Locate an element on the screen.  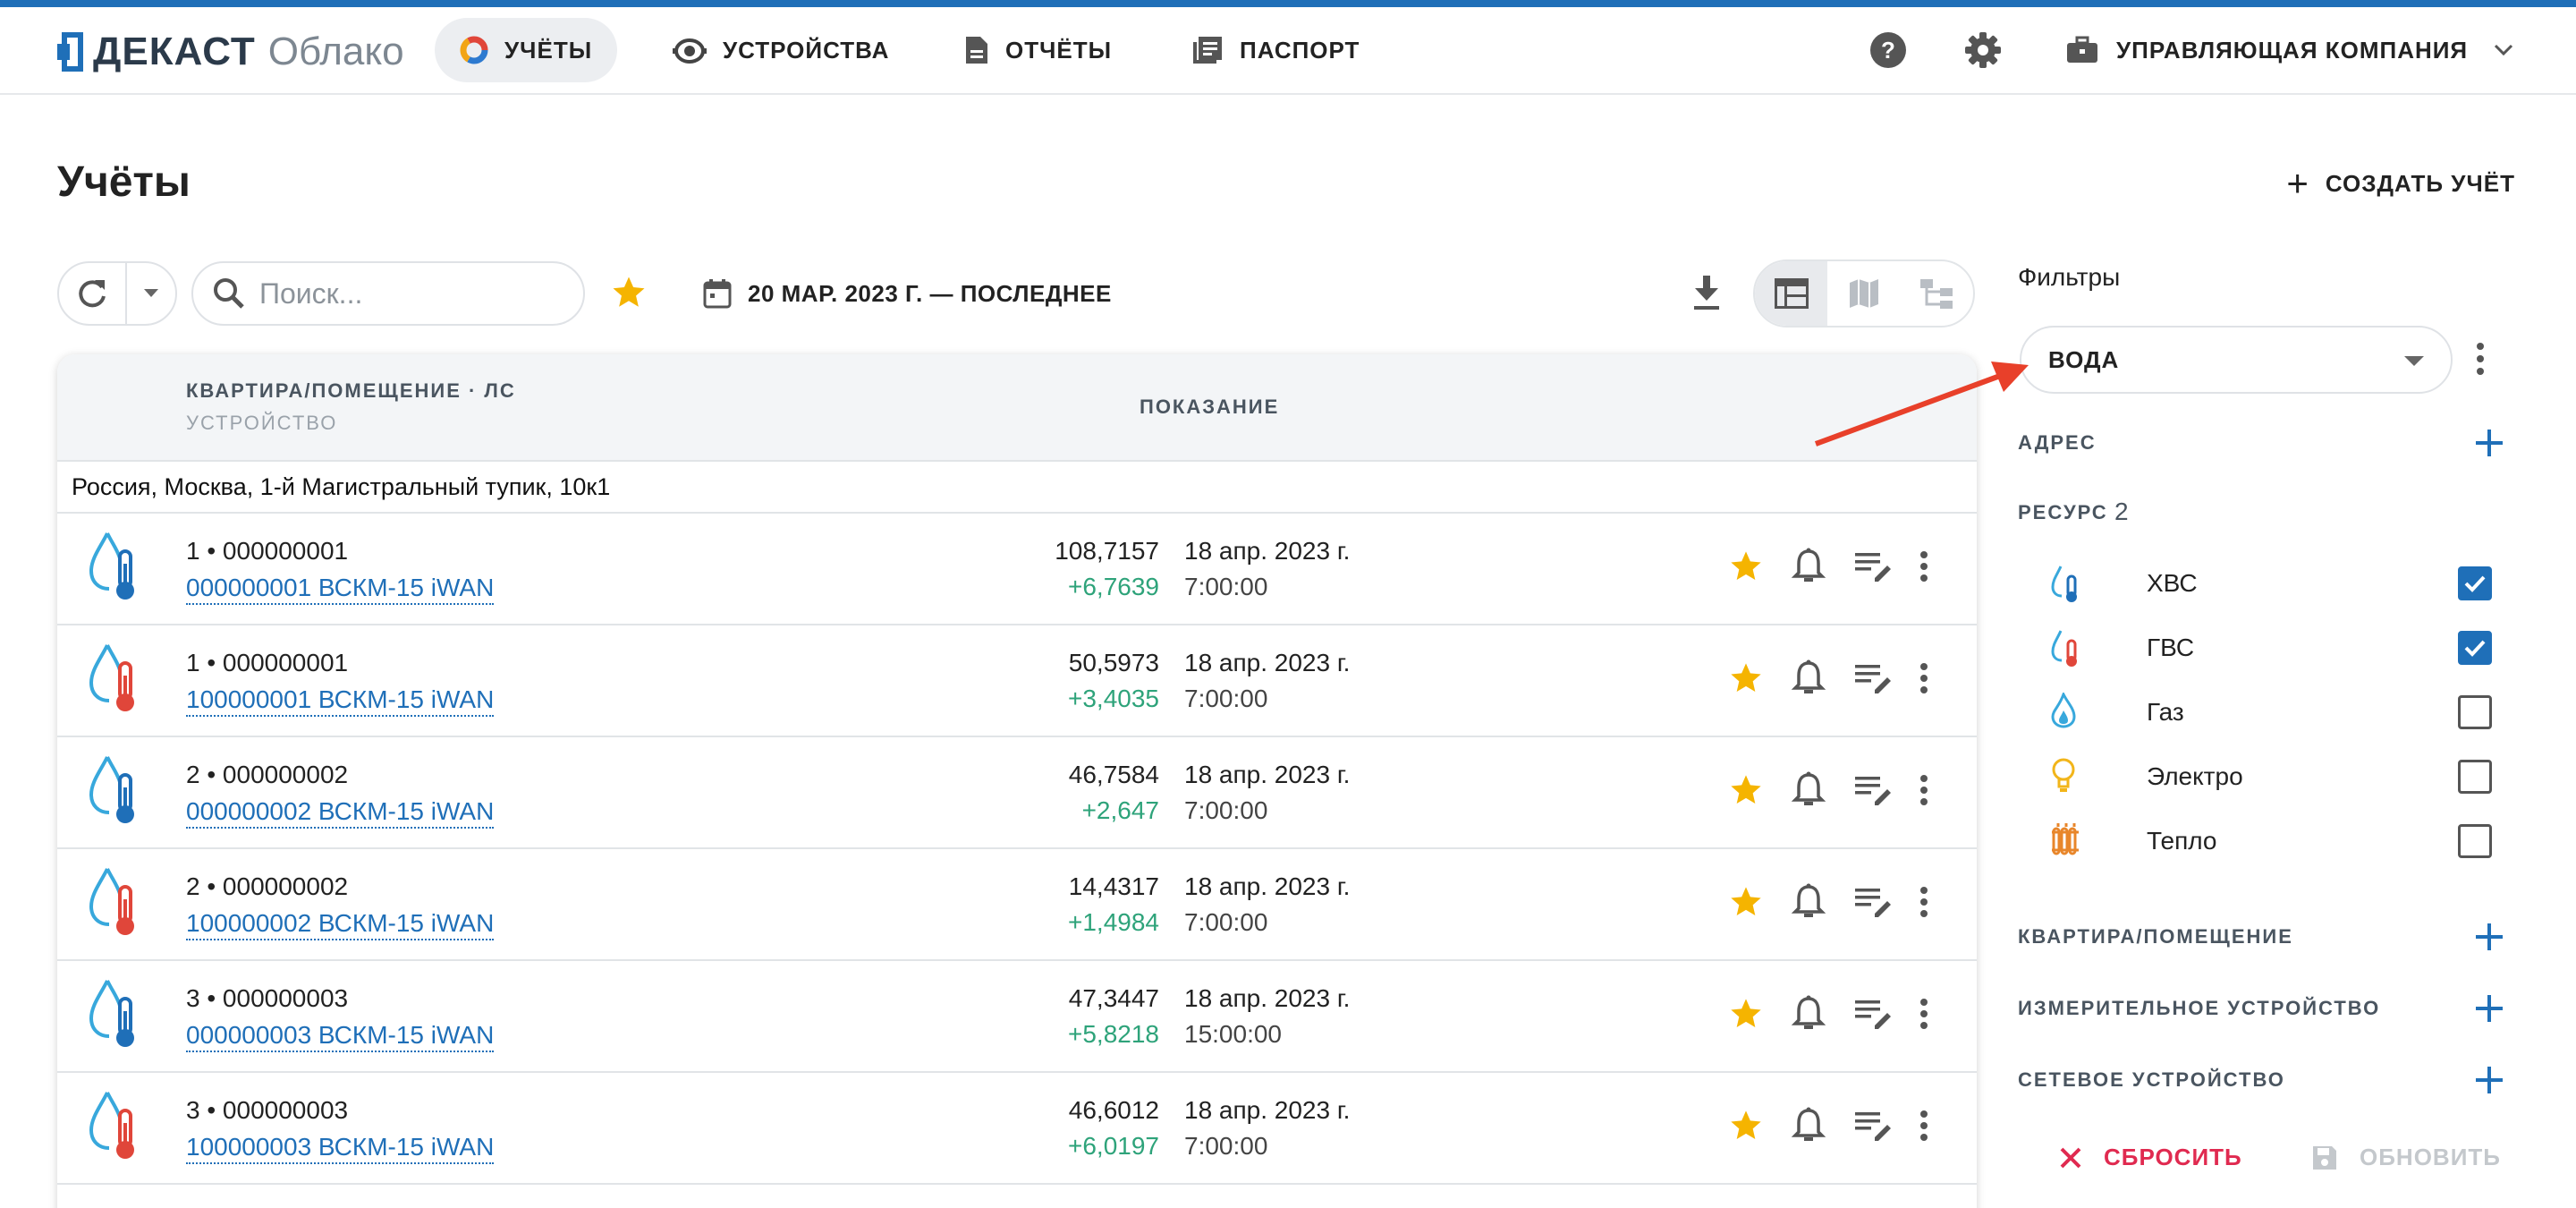
view-tree-button is located at coordinates (1937, 294).